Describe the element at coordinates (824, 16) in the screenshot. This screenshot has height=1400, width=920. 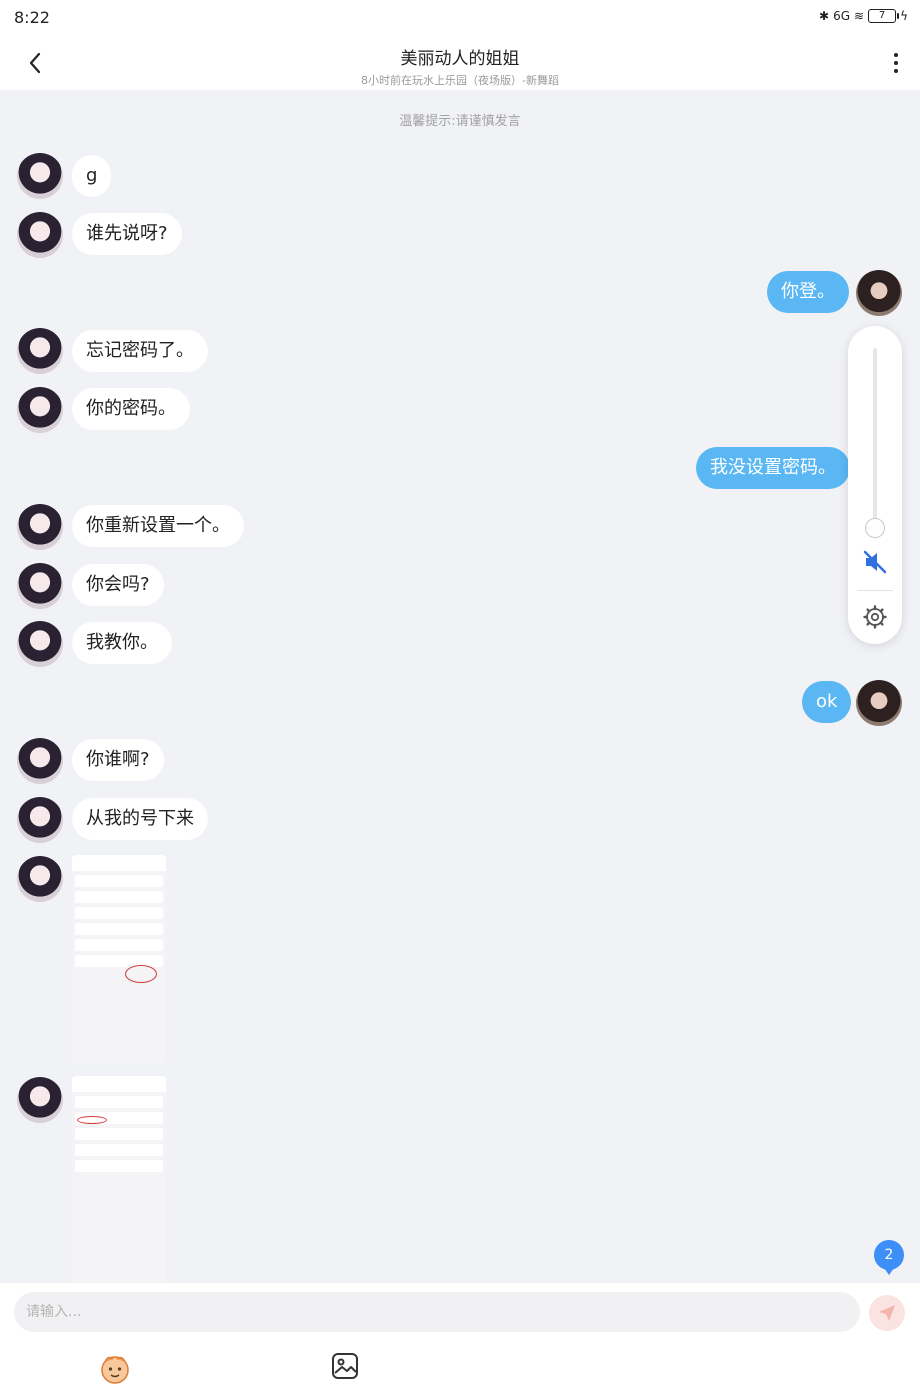
I see `bluetooth-icon: ✱` at that location.